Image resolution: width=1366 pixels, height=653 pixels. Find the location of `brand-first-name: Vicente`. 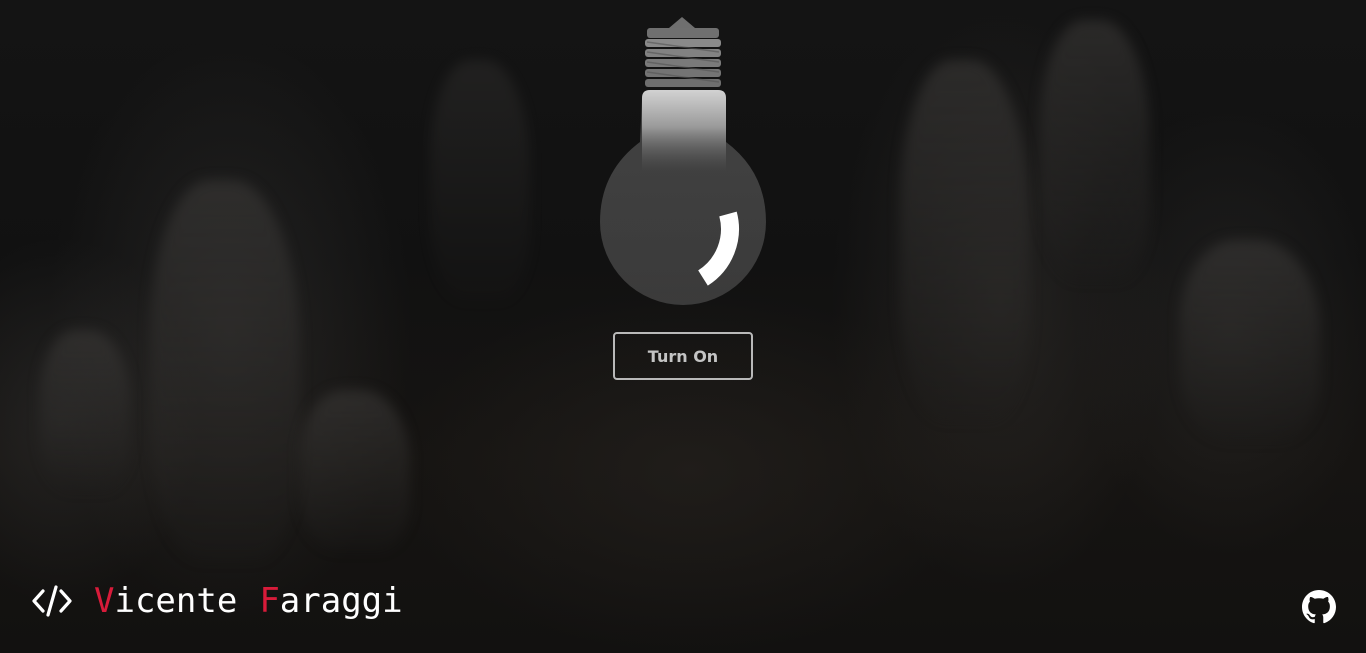

brand-first-name: Vicente is located at coordinates (165, 601).